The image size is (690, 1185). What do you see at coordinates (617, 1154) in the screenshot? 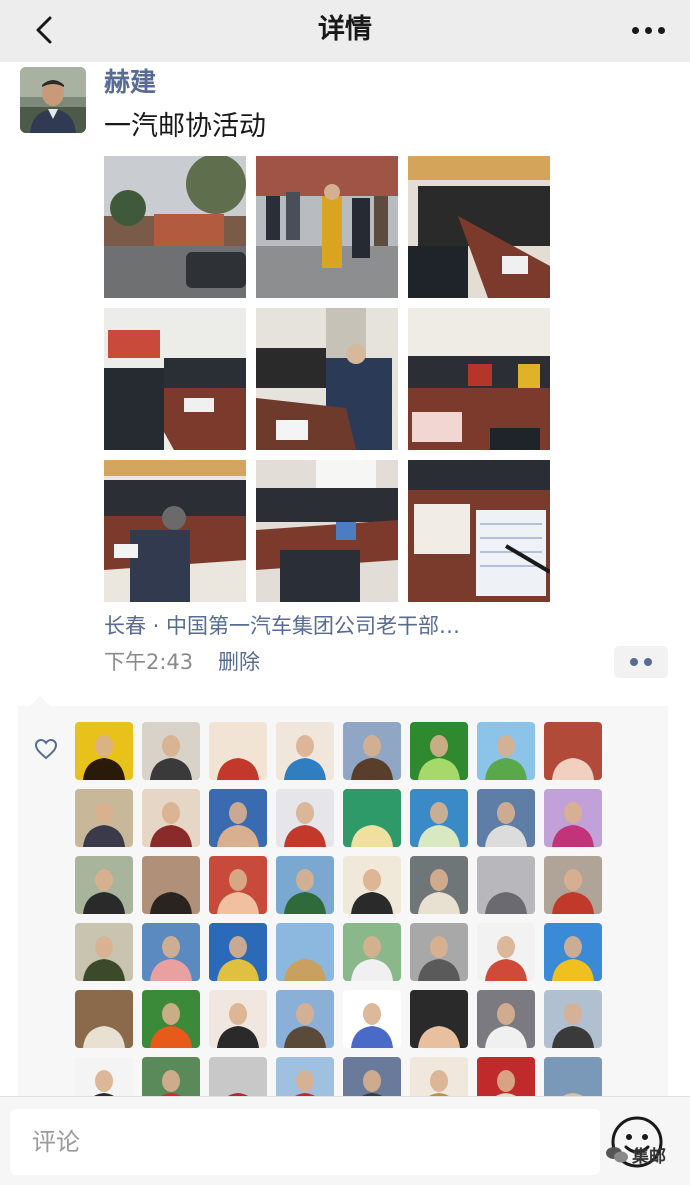
I see `wechat-icon` at bounding box center [617, 1154].